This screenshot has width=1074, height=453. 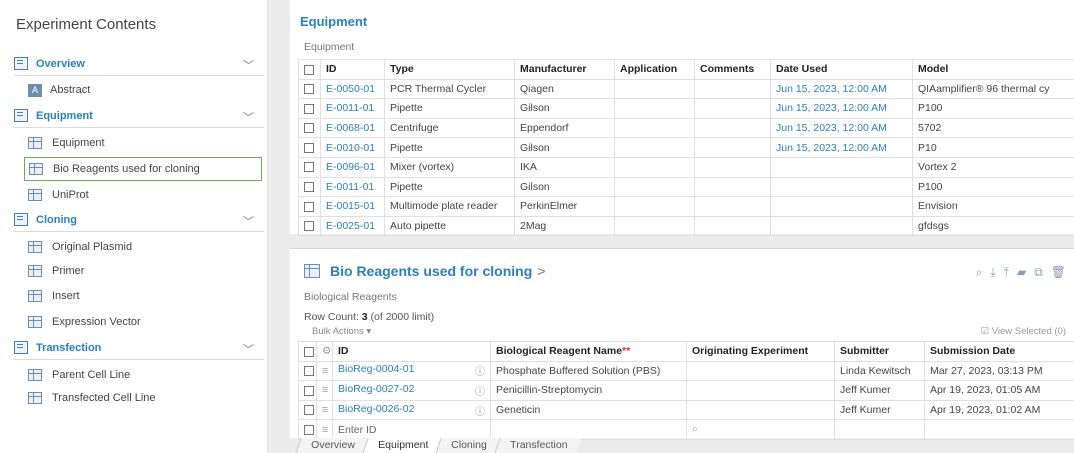 I want to click on bioreg-id-link: BioReg-0027-02, so click(x=376, y=389).